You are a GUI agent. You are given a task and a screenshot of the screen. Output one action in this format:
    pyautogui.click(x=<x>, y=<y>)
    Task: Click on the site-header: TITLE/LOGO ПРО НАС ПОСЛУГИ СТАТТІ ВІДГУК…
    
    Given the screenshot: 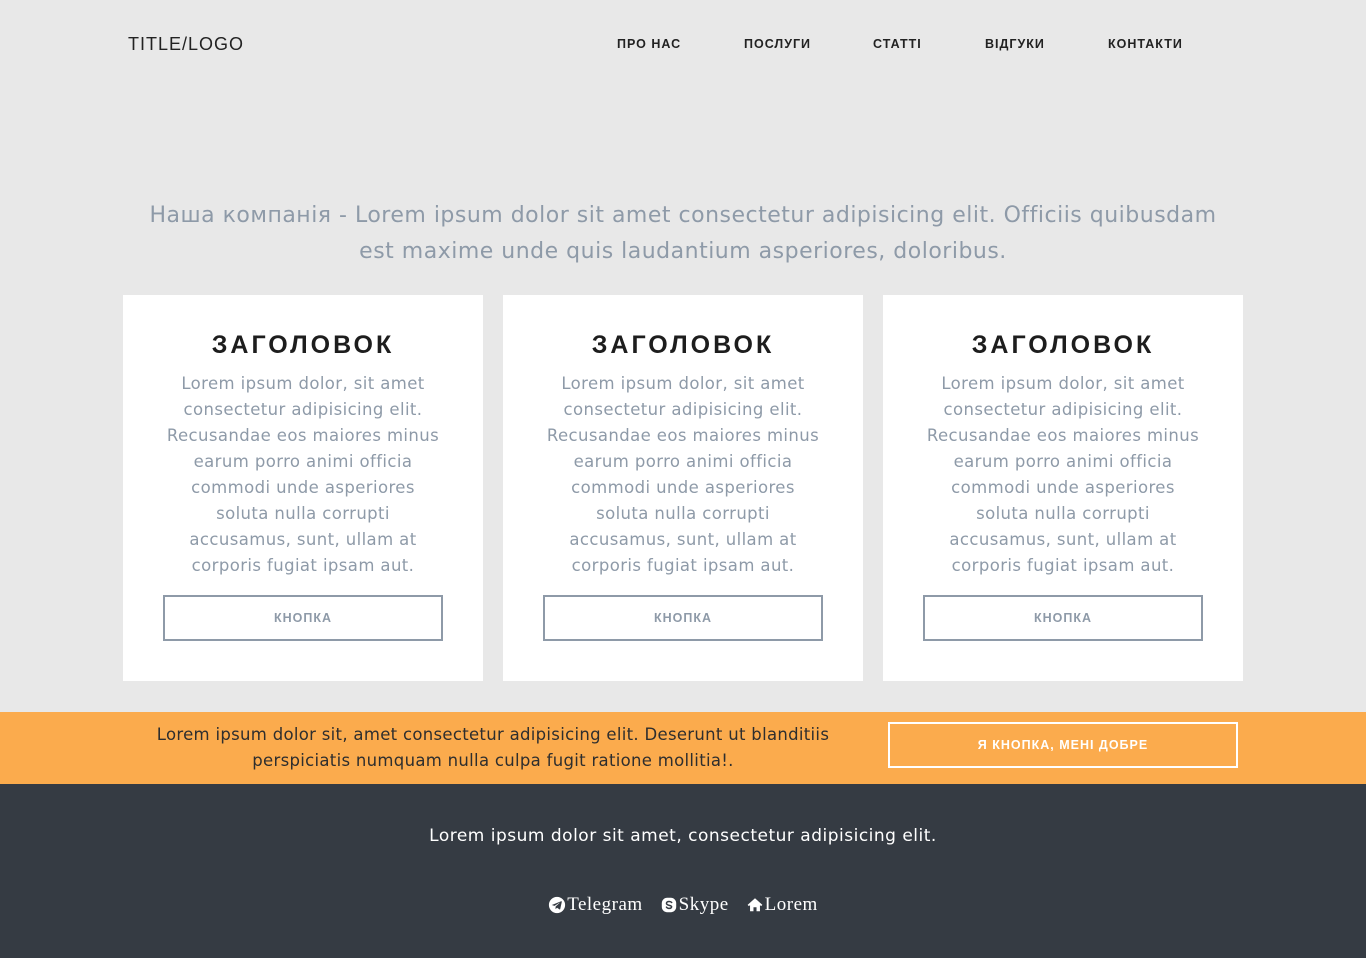 What is the action you would take?
    pyautogui.click(x=683, y=44)
    